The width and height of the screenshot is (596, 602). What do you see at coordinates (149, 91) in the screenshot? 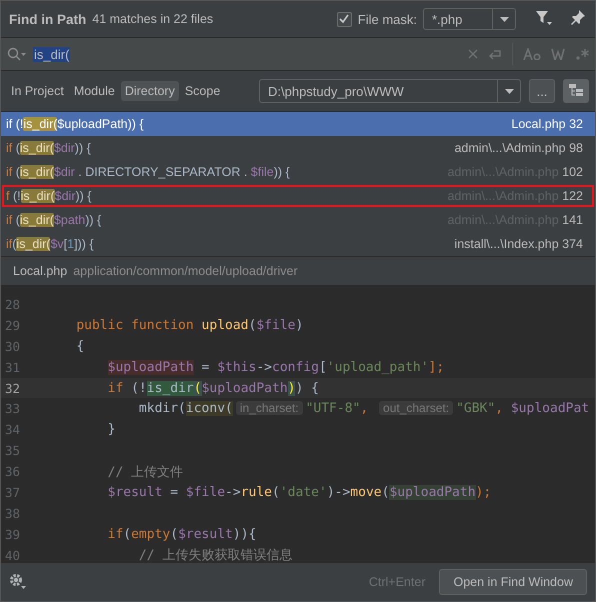
I see `scope-tab: Directory` at bounding box center [149, 91].